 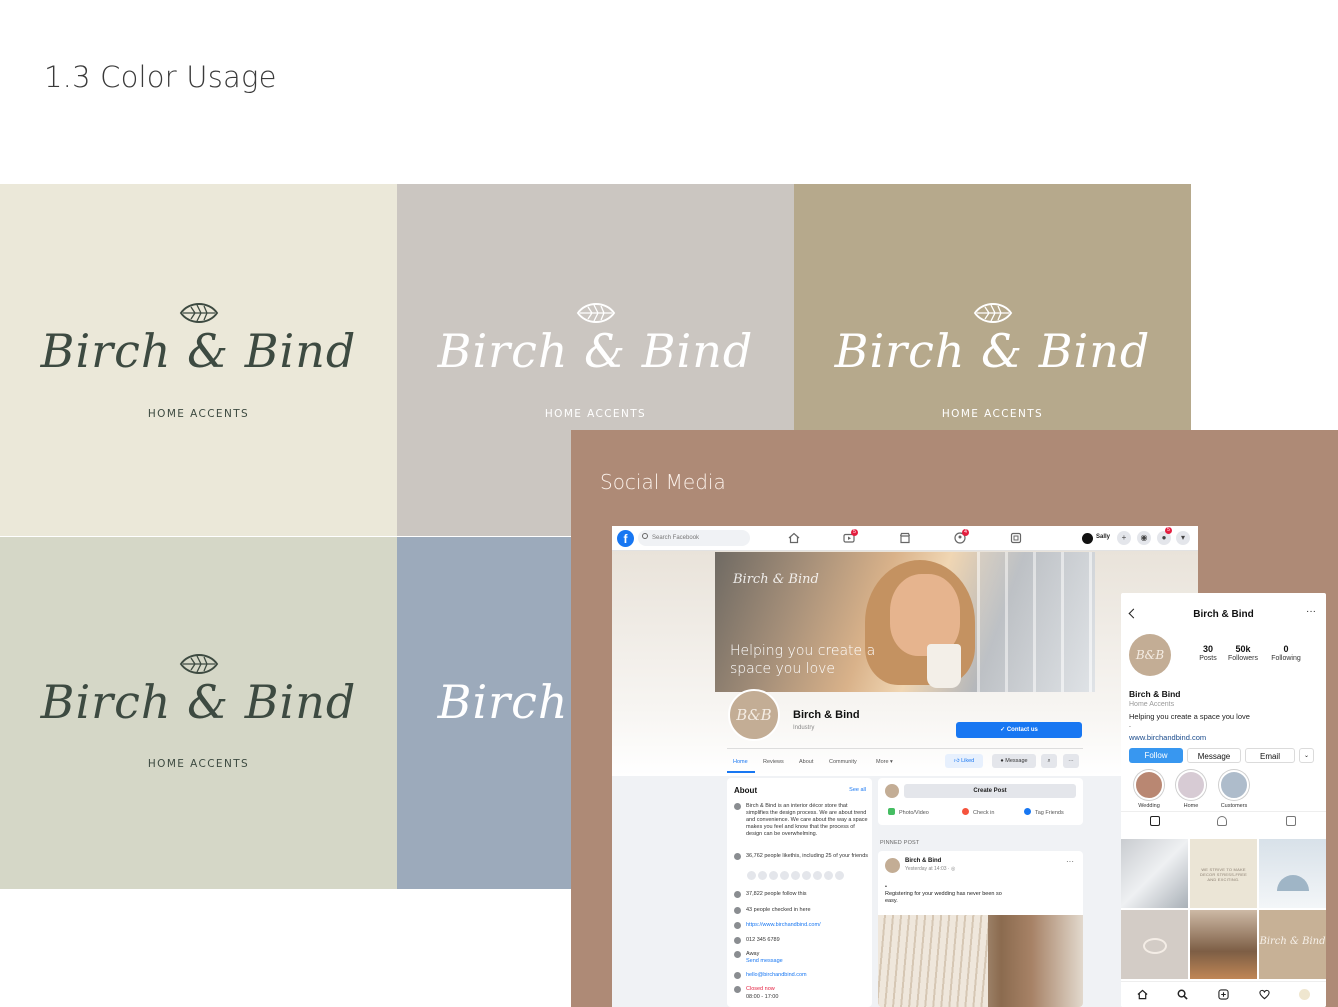 What do you see at coordinates (1036, 622) in the screenshot?
I see `cover-window` at bounding box center [1036, 622].